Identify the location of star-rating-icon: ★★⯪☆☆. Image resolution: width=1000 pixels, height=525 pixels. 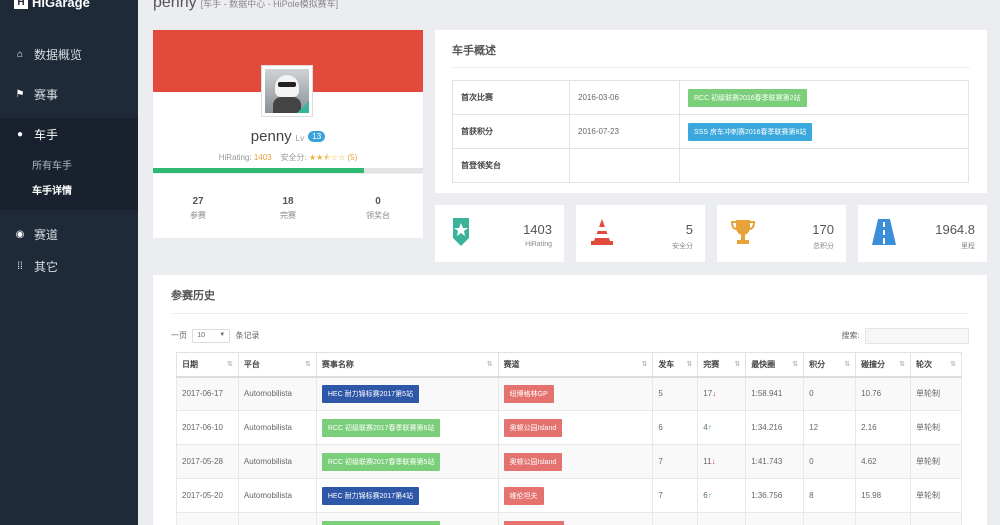
(327, 157).